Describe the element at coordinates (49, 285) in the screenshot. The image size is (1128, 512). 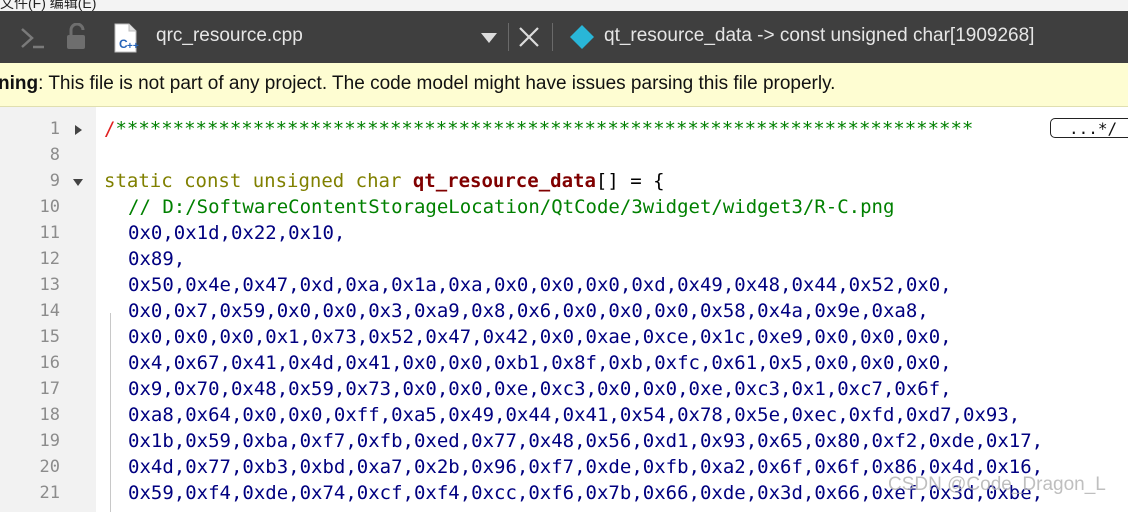
I see `line-number: 13` at that location.